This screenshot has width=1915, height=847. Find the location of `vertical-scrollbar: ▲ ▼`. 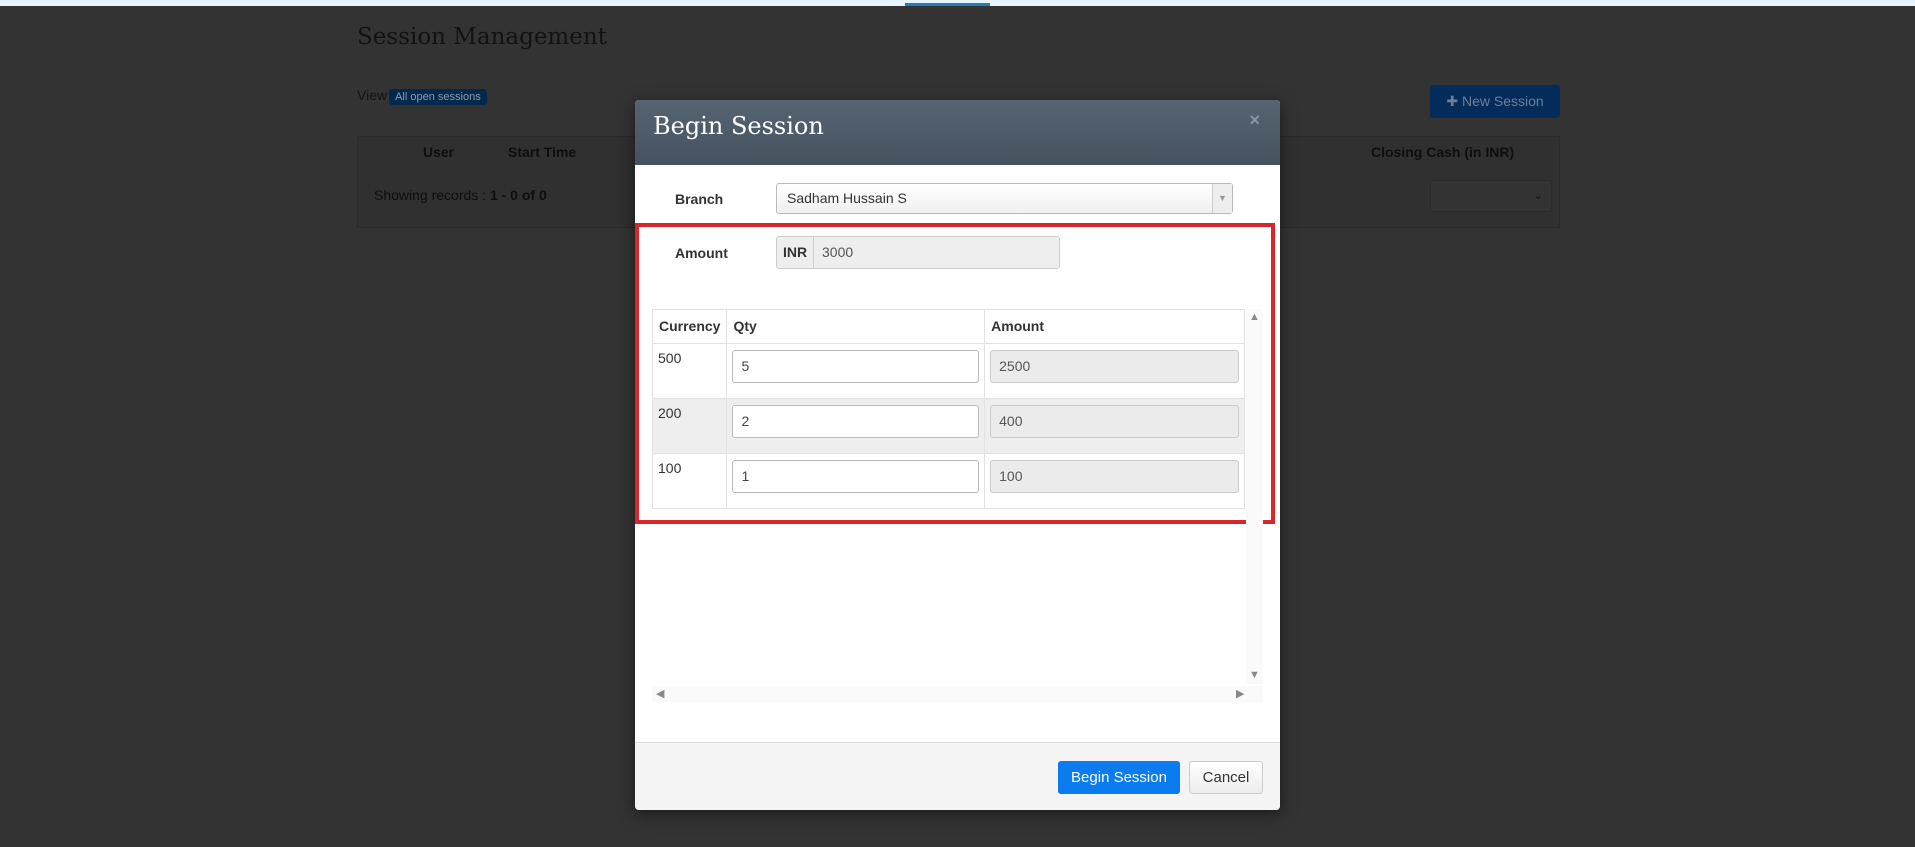

vertical-scrollbar: ▲ ▼ is located at coordinates (1254, 496).